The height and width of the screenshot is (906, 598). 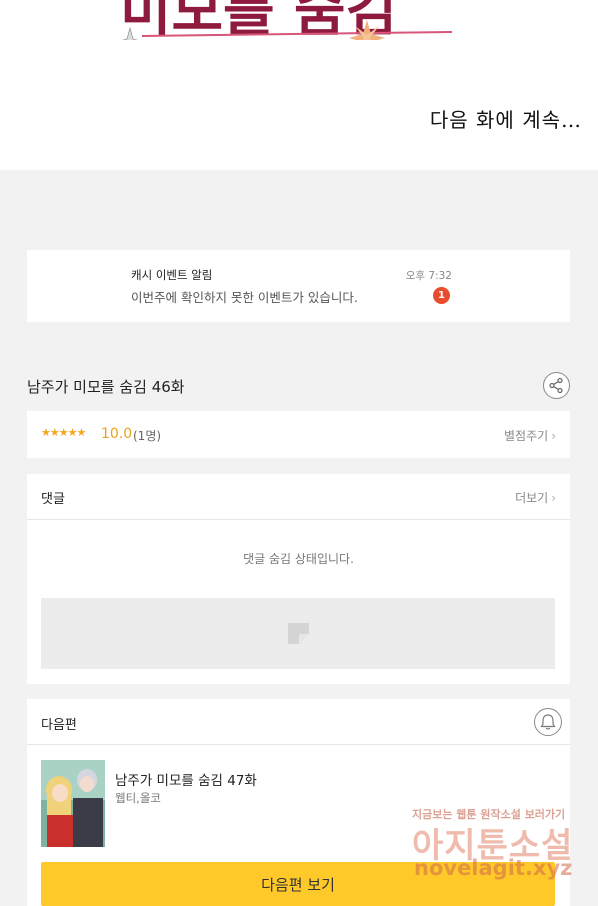 What do you see at coordinates (244, 297) in the screenshot?
I see `notification-message: 이번주에 확인하지 못한 이벤트가 있습니다.` at bounding box center [244, 297].